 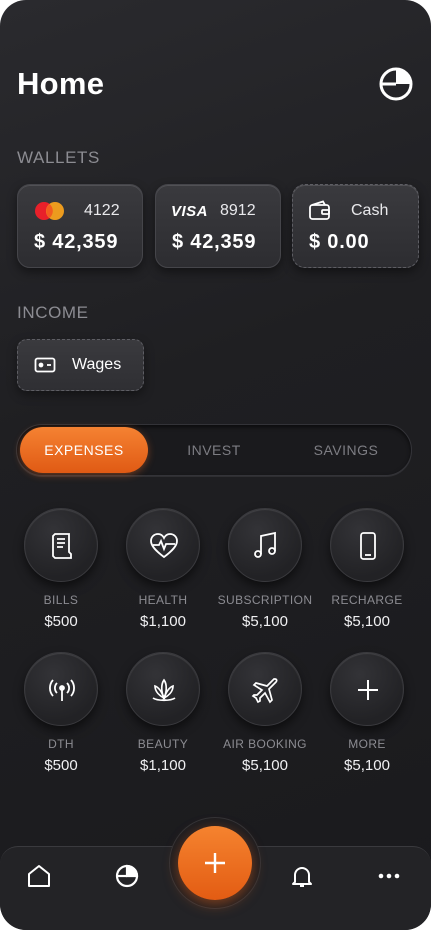 What do you see at coordinates (61, 600) in the screenshot?
I see `category-name: BILLS` at bounding box center [61, 600].